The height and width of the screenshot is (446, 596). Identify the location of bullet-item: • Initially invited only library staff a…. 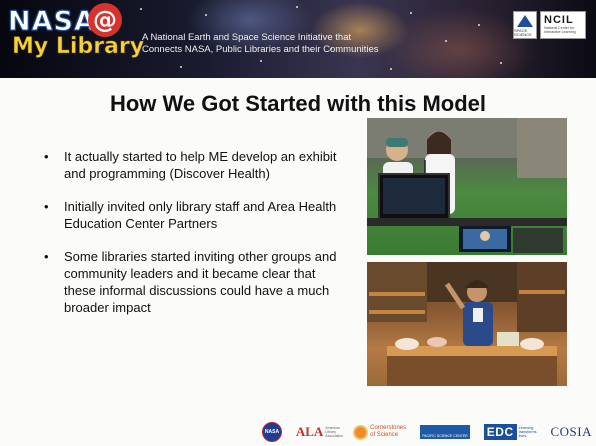
(190, 215).